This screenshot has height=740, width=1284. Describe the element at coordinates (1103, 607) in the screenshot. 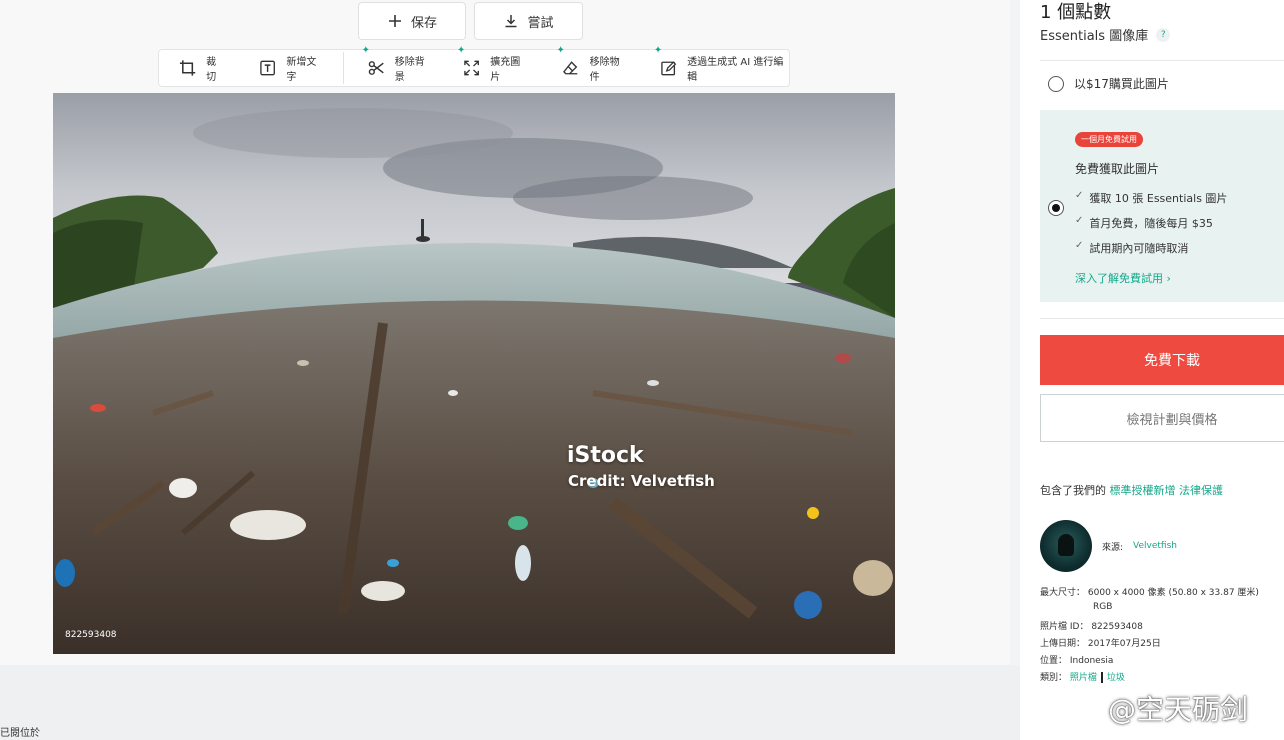

I see `detail-color-mode: RGB` at that location.